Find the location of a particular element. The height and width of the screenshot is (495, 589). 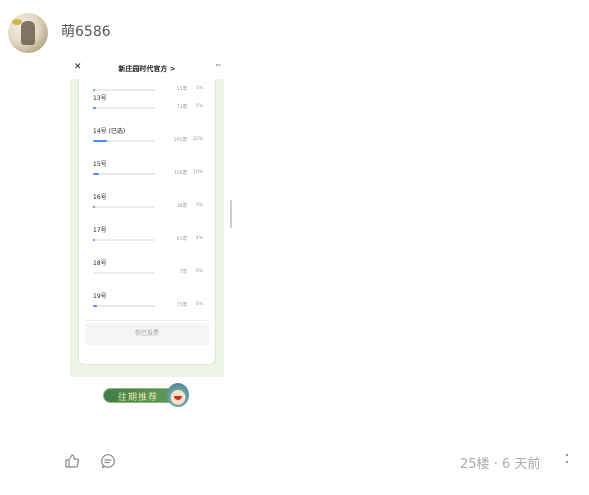

thumbs-up-icon is located at coordinates (72, 461).